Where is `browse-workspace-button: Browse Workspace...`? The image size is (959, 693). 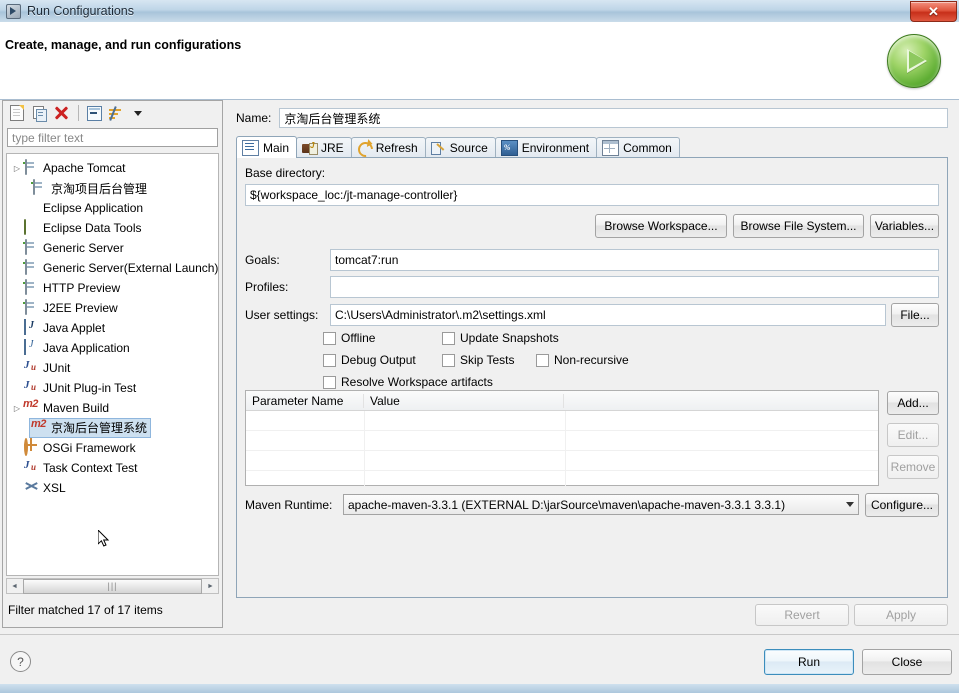
browse-workspace-button: Browse Workspace... is located at coordinates (661, 226).